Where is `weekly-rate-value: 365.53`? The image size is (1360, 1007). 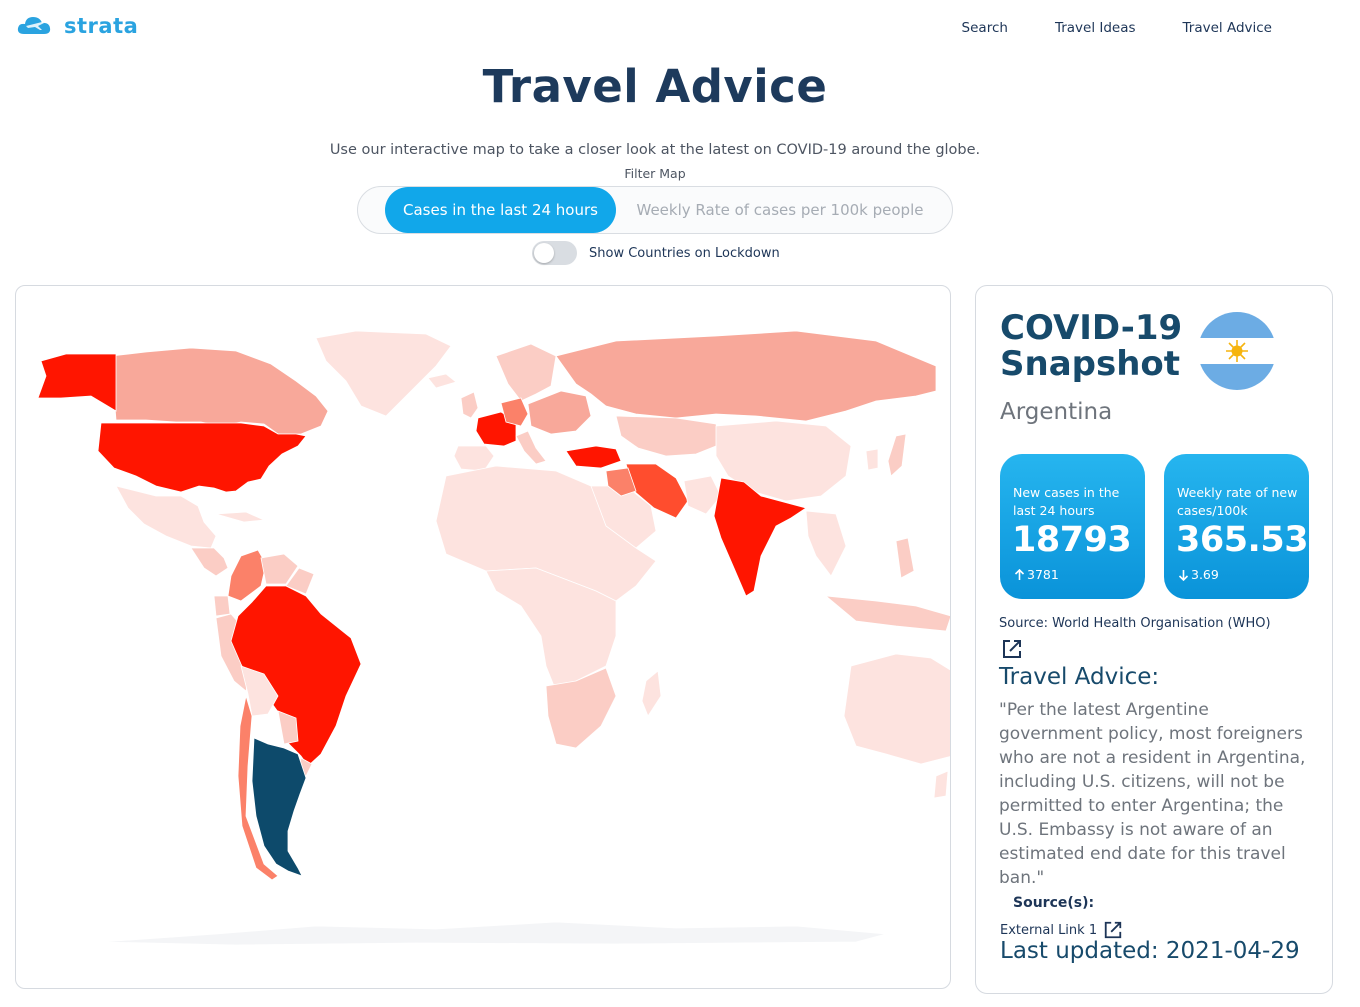
weekly-rate-value: 365.53 is located at coordinates (1242, 540).